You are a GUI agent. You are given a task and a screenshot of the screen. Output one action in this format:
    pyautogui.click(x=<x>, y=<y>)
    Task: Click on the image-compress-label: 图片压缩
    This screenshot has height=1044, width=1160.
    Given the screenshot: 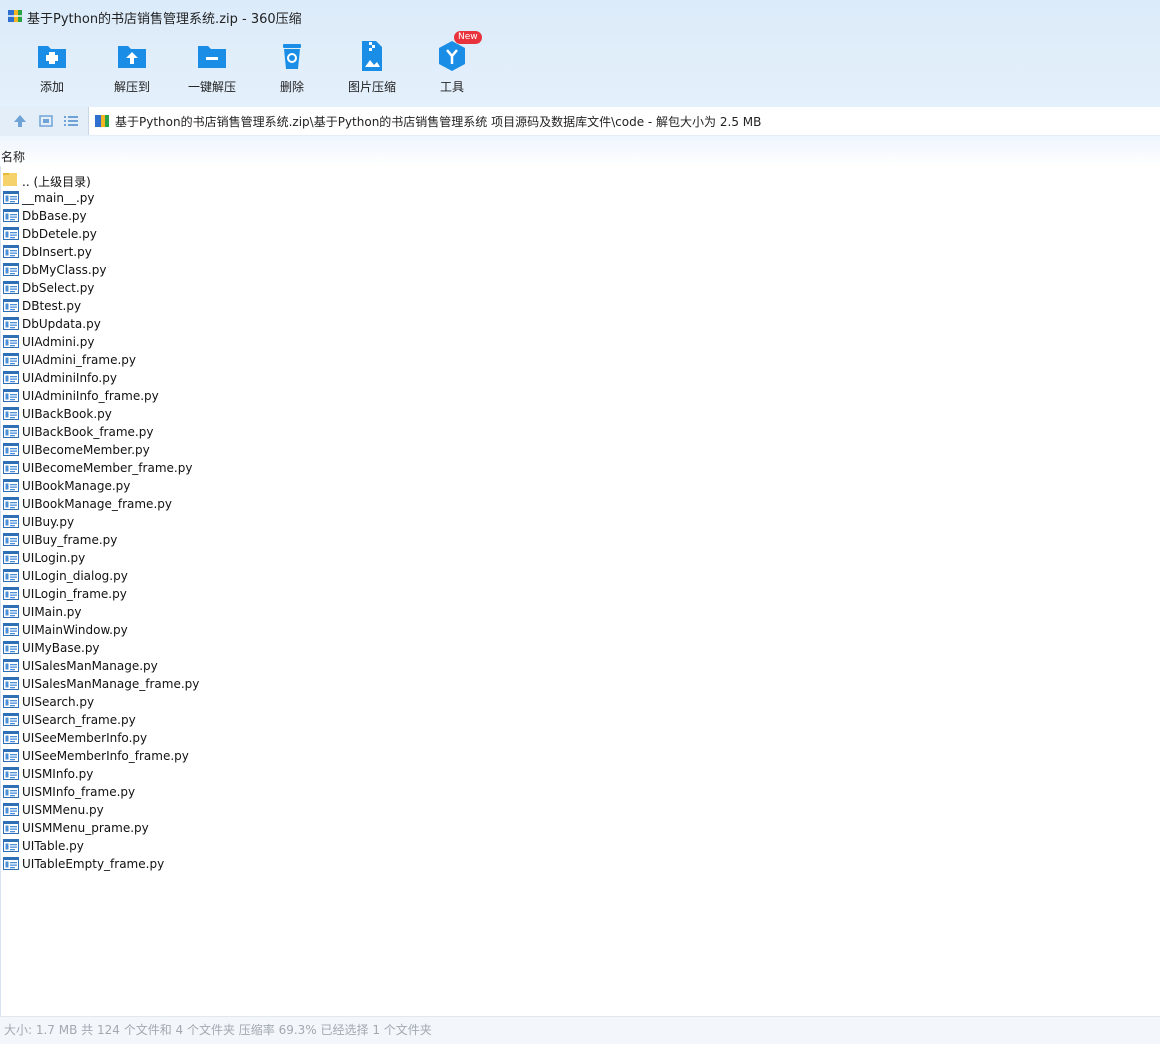 What is the action you would take?
    pyautogui.click(x=371, y=87)
    